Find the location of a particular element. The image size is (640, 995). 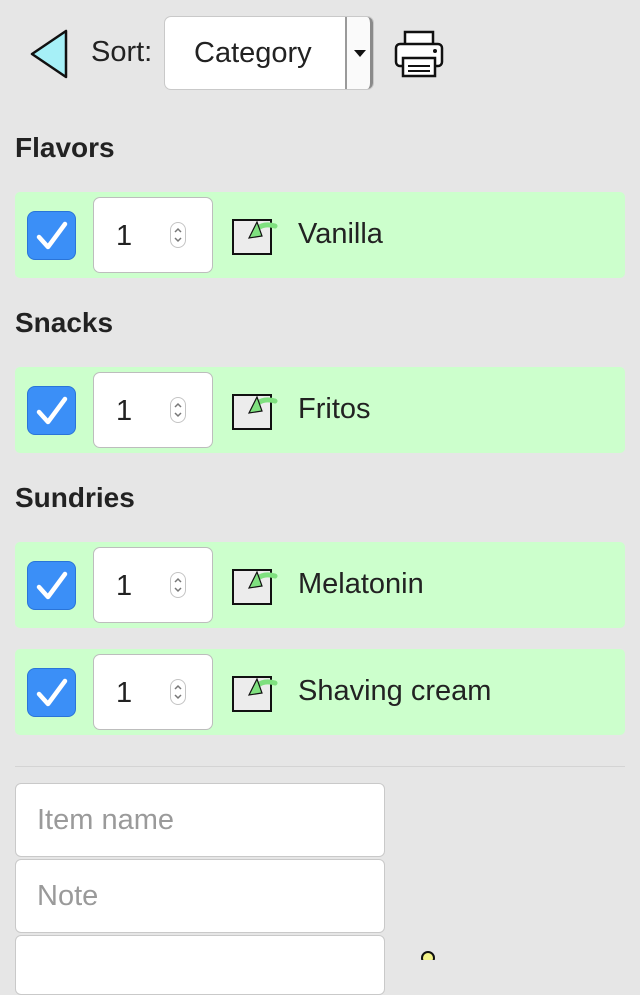

back-button is located at coordinates (49, 54).